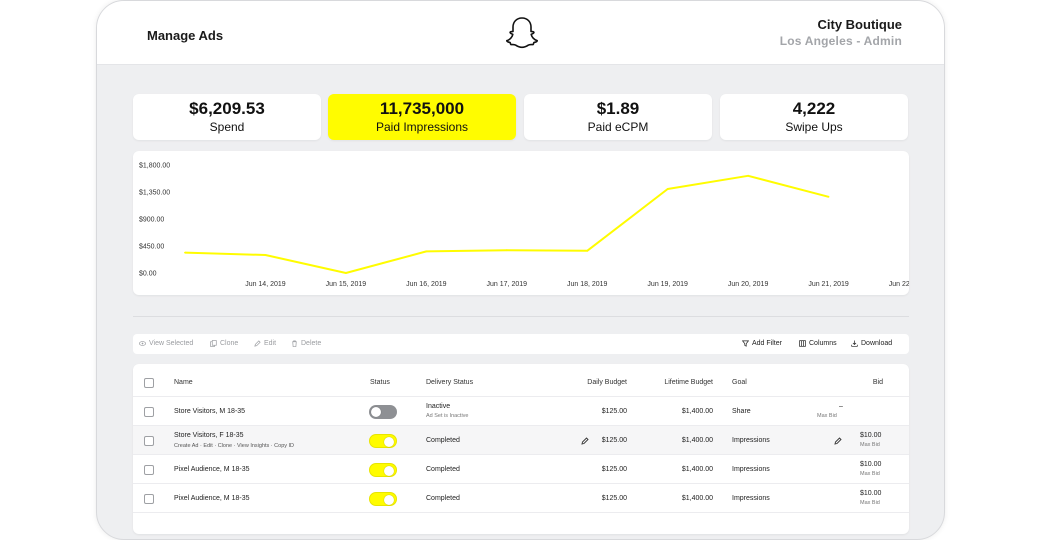 This screenshot has height=540, width=1041. Describe the element at coordinates (346, 284) in the screenshot. I see `x-tick-label: Jun 15, 2019` at that location.